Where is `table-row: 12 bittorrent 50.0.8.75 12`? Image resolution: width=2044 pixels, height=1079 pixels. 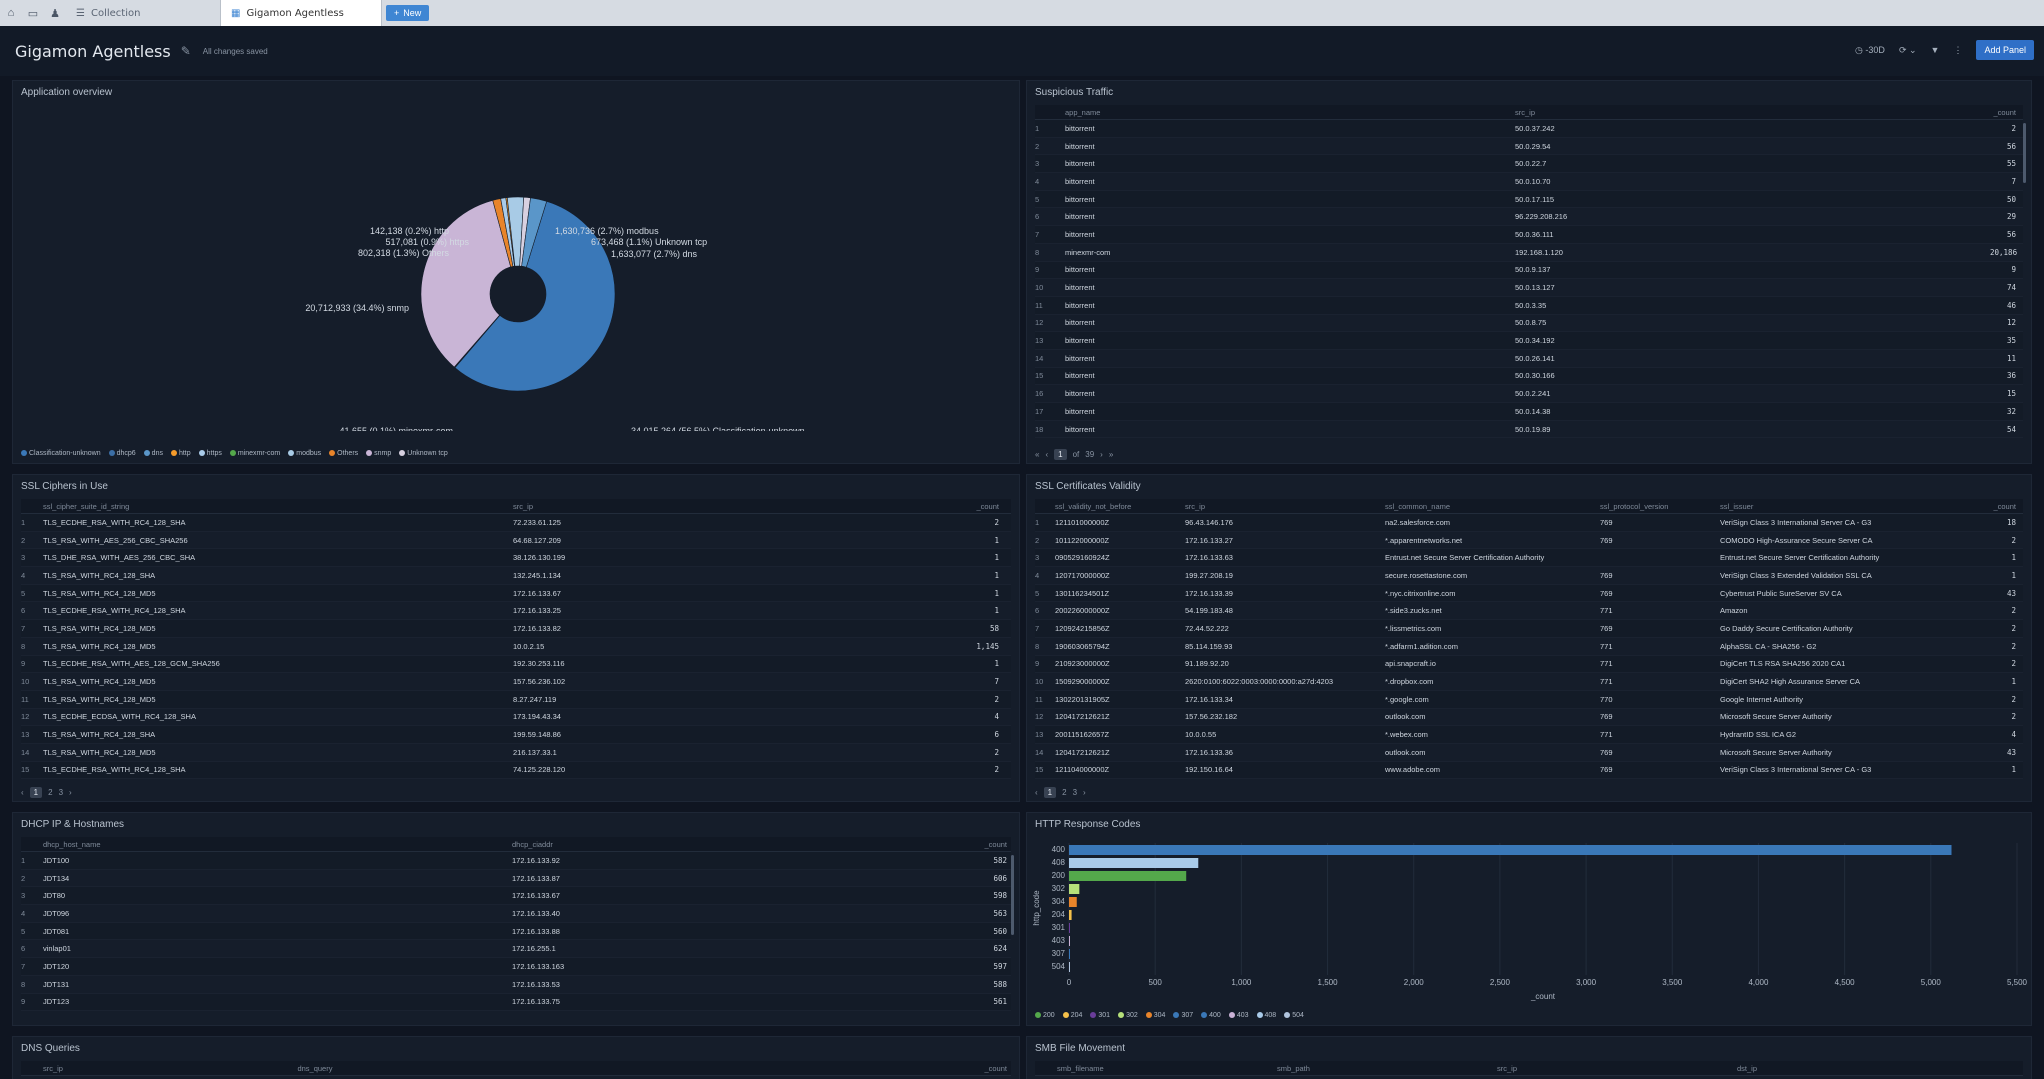 table-row: 12 bittorrent 50.0.8.75 12 is located at coordinates (1529, 324).